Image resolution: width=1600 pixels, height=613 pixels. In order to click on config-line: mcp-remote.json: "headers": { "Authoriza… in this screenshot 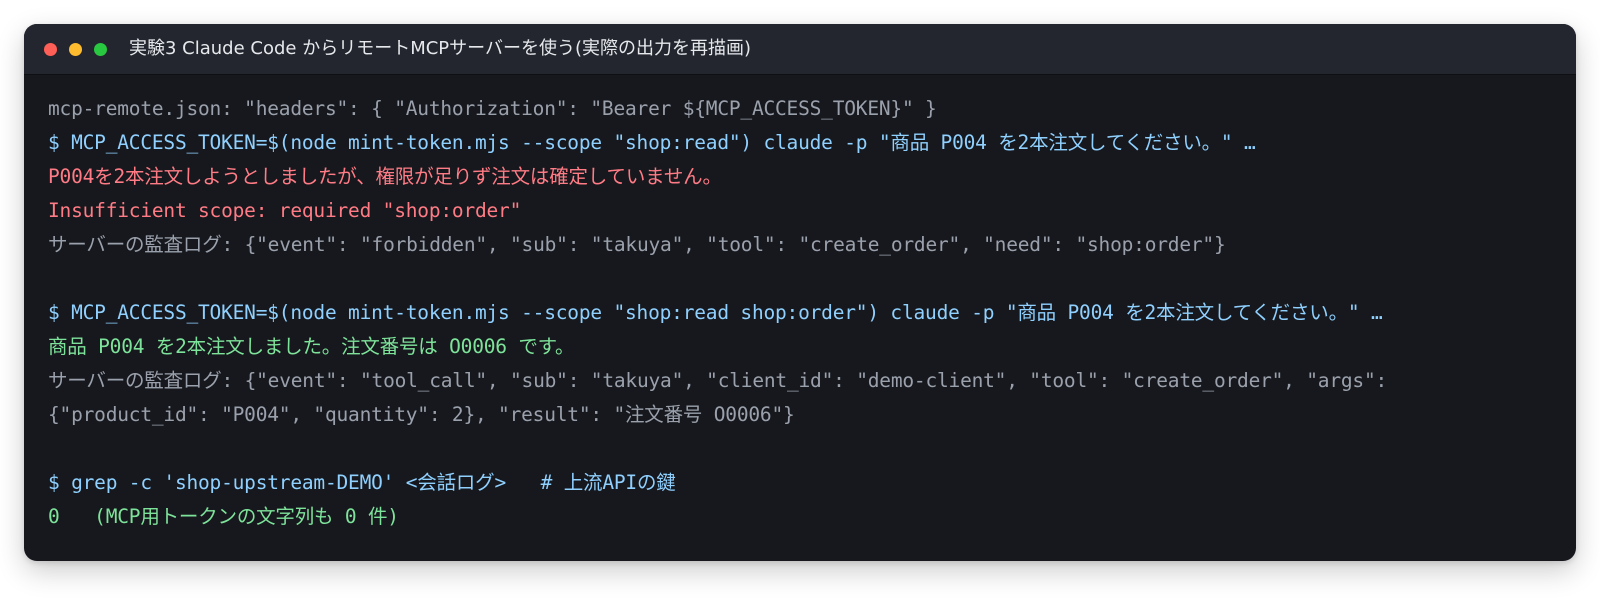, I will do `click(492, 108)`.